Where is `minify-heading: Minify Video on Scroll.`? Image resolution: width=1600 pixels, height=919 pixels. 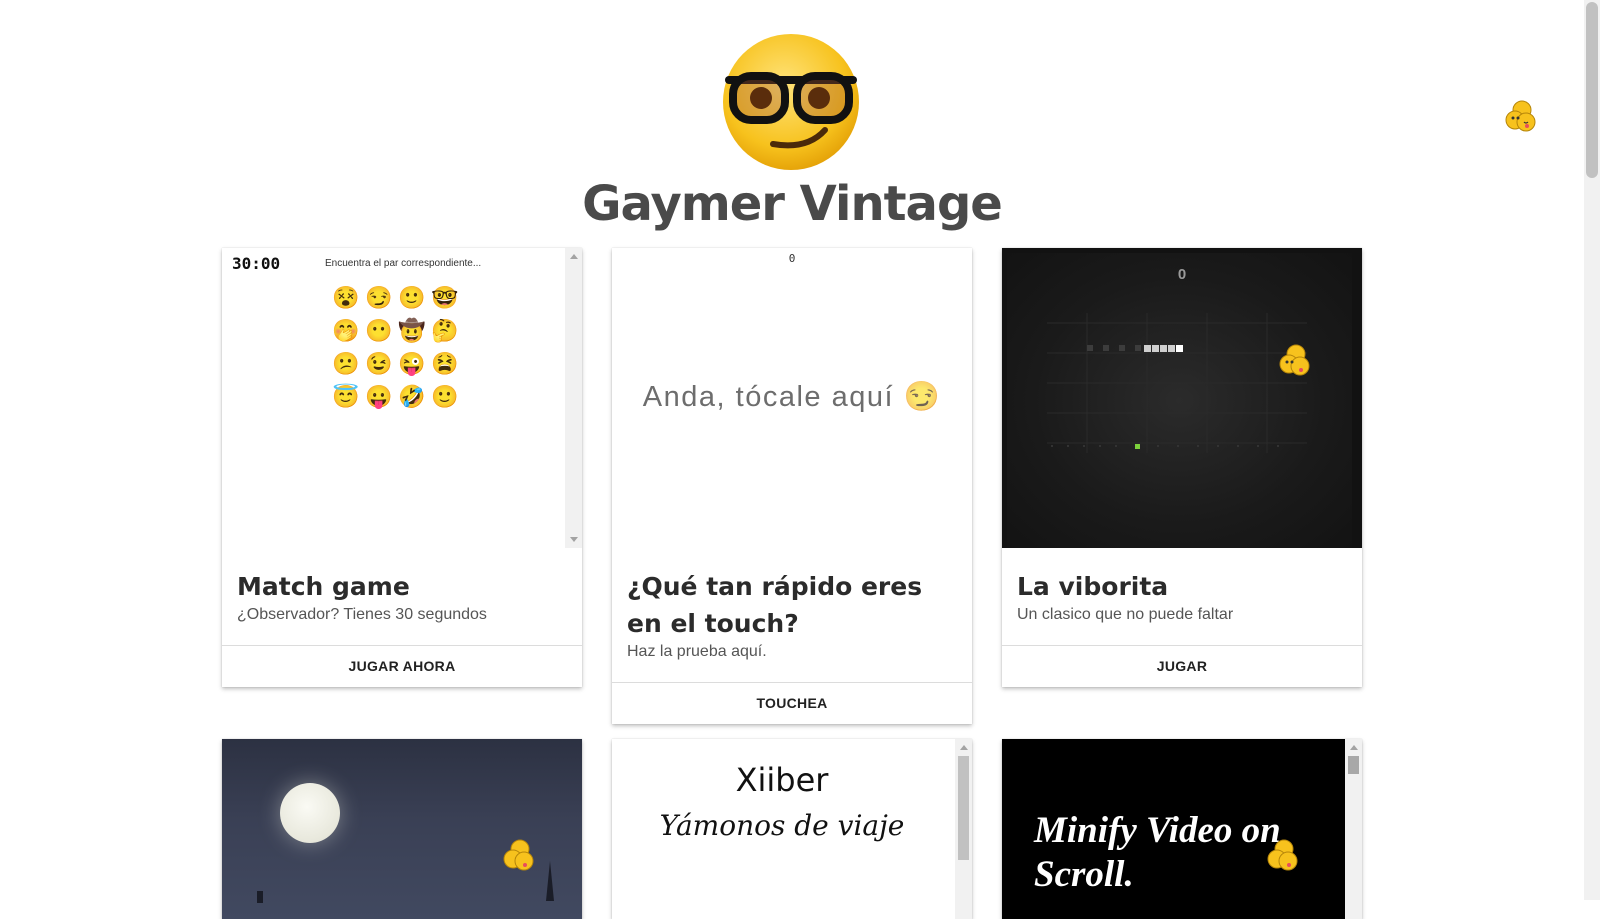 minify-heading: Minify Video on Scroll. is located at coordinates (1157, 853).